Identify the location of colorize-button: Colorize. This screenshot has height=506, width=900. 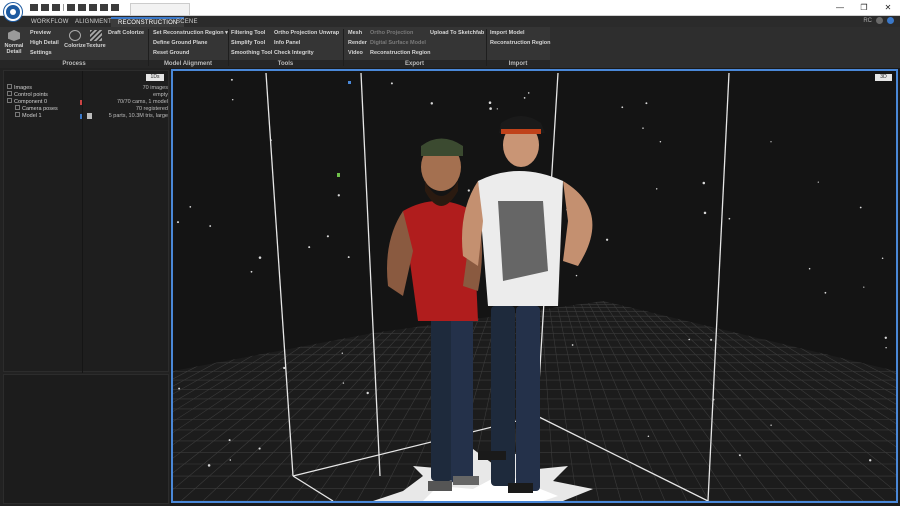
(75, 39).